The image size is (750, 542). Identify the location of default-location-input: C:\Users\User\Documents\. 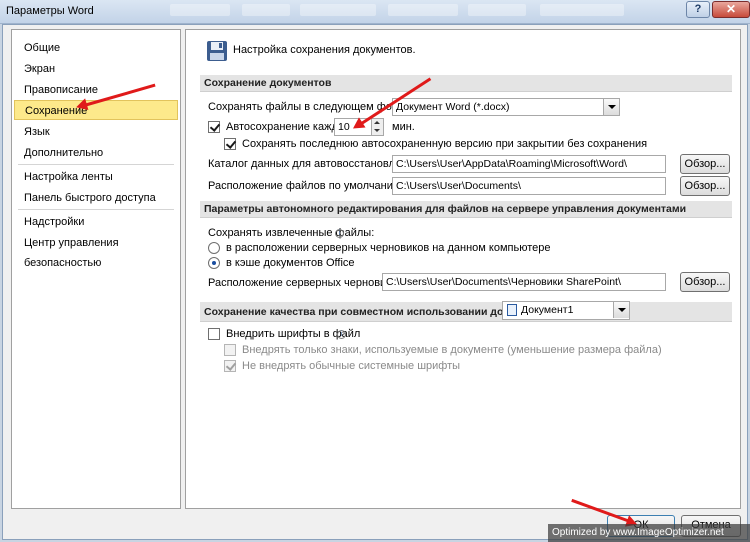
(529, 186).